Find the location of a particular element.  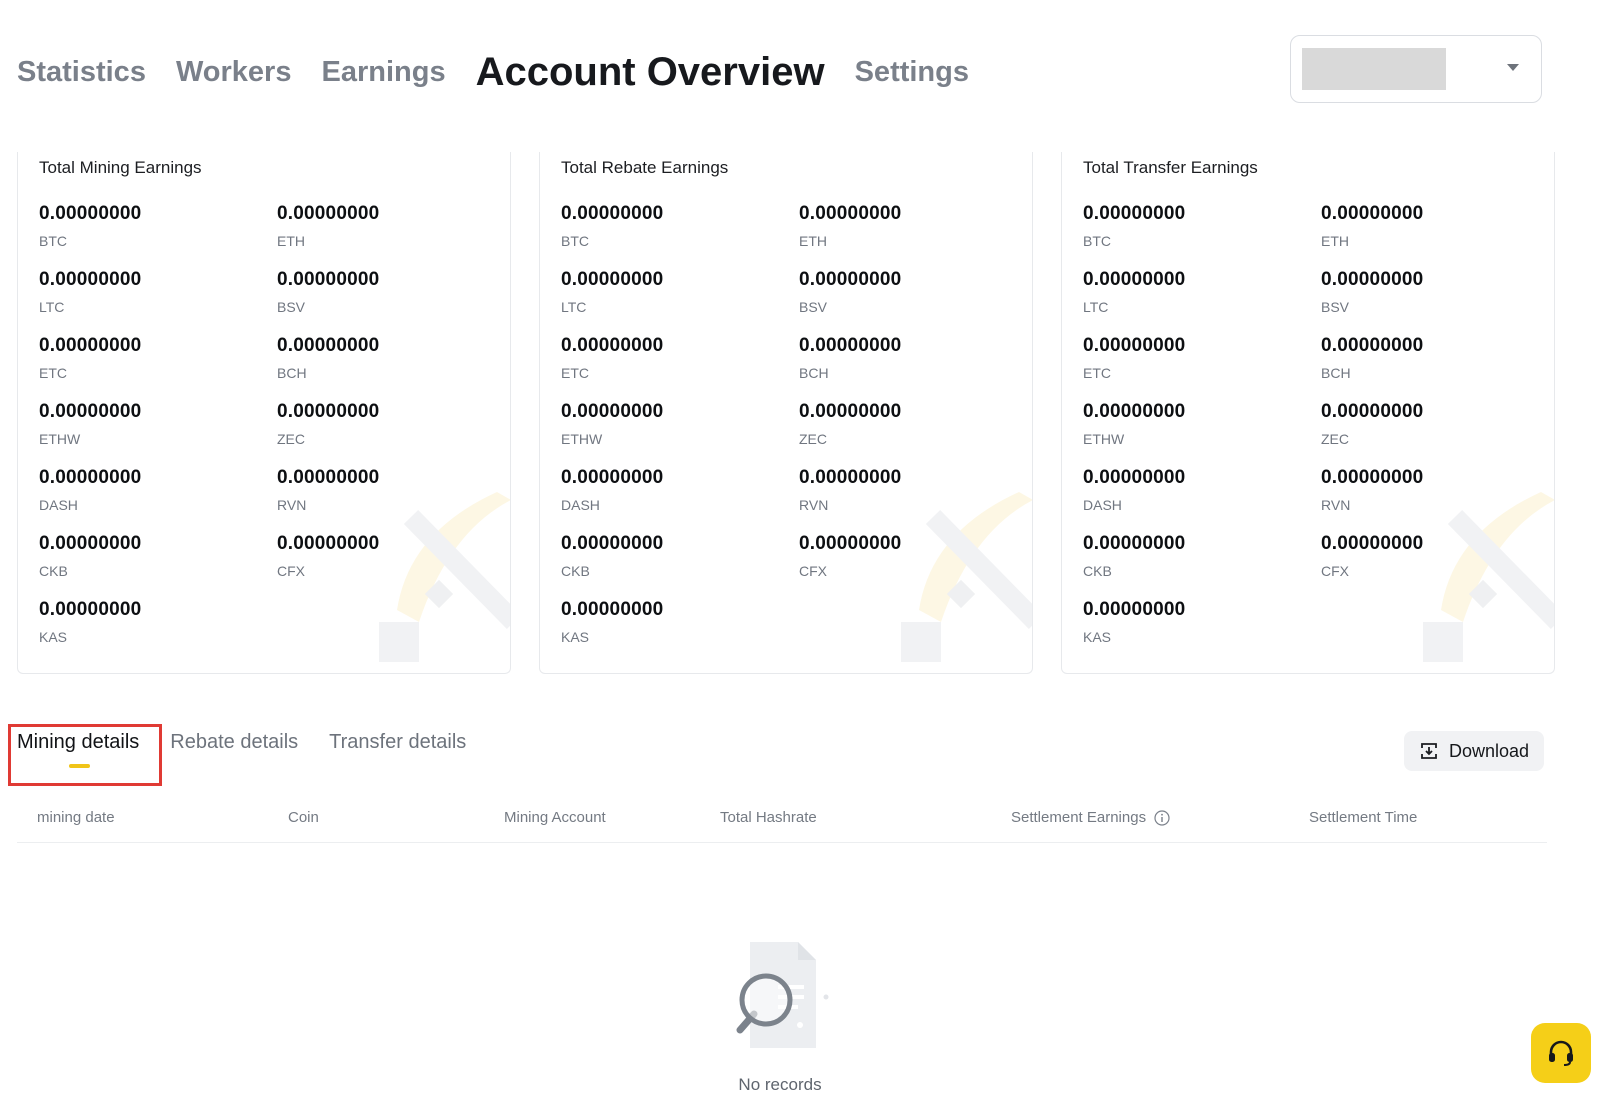

tab-workers: Workers is located at coordinates (234, 72).